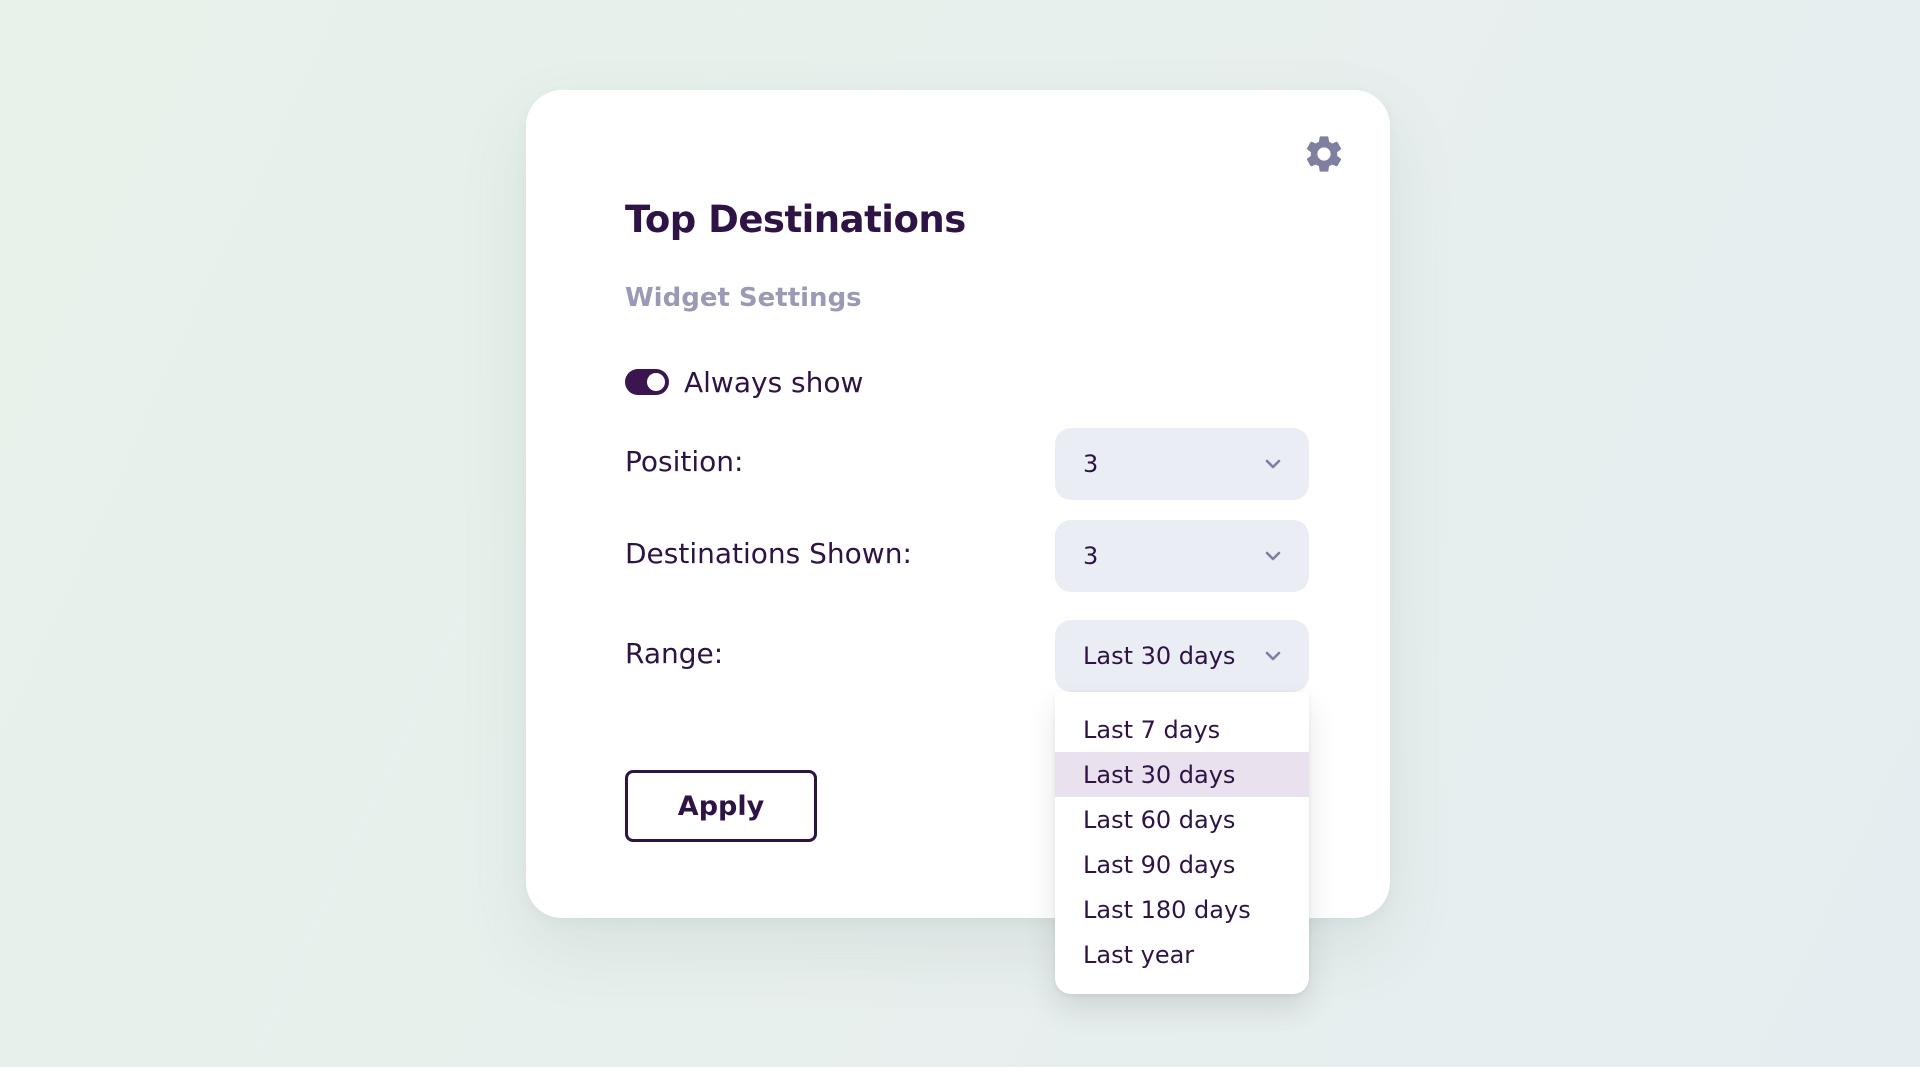 The image size is (1920, 1067). What do you see at coordinates (1182, 819) in the screenshot?
I see `range-option: Last 60 days` at bounding box center [1182, 819].